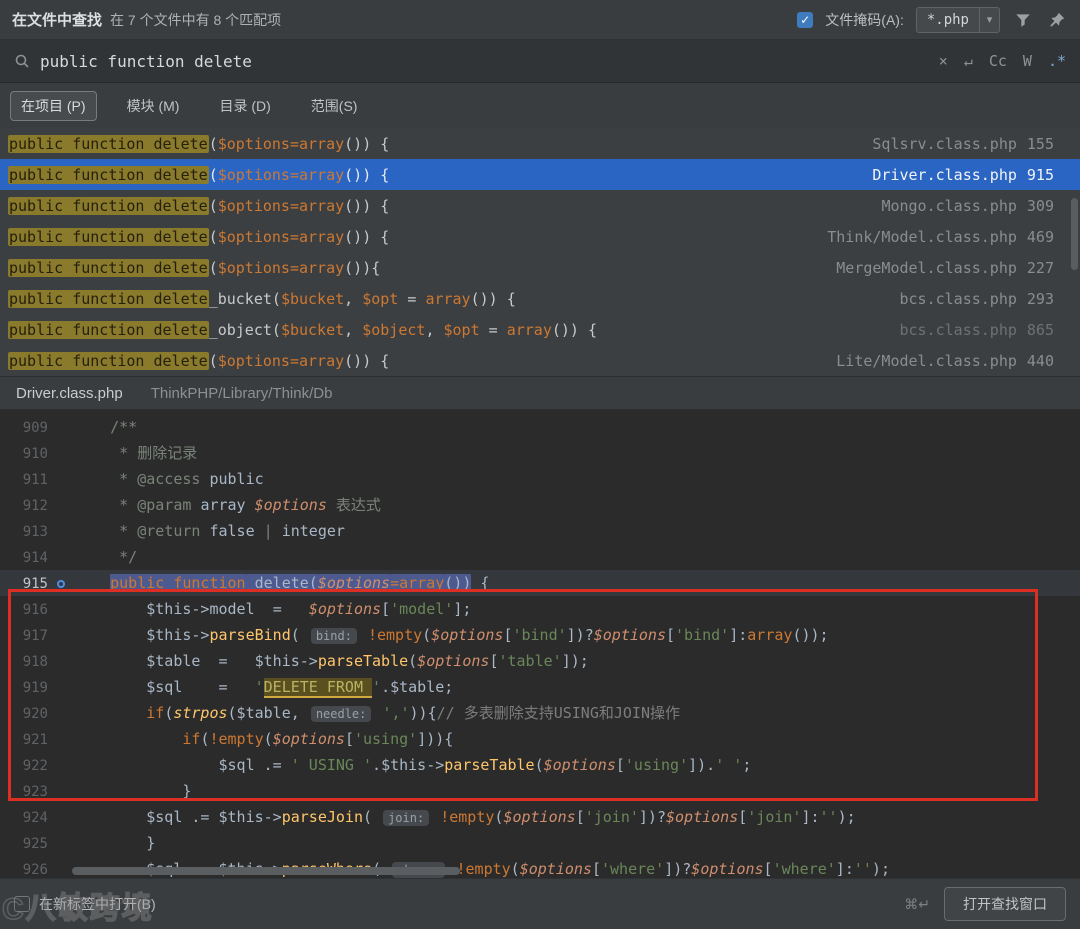 The width and height of the screenshot is (1080, 929). What do you see at coordinates (540, 843) in the screenshot?
I see `code-line: 925 }` at bounding box center [540, 843].